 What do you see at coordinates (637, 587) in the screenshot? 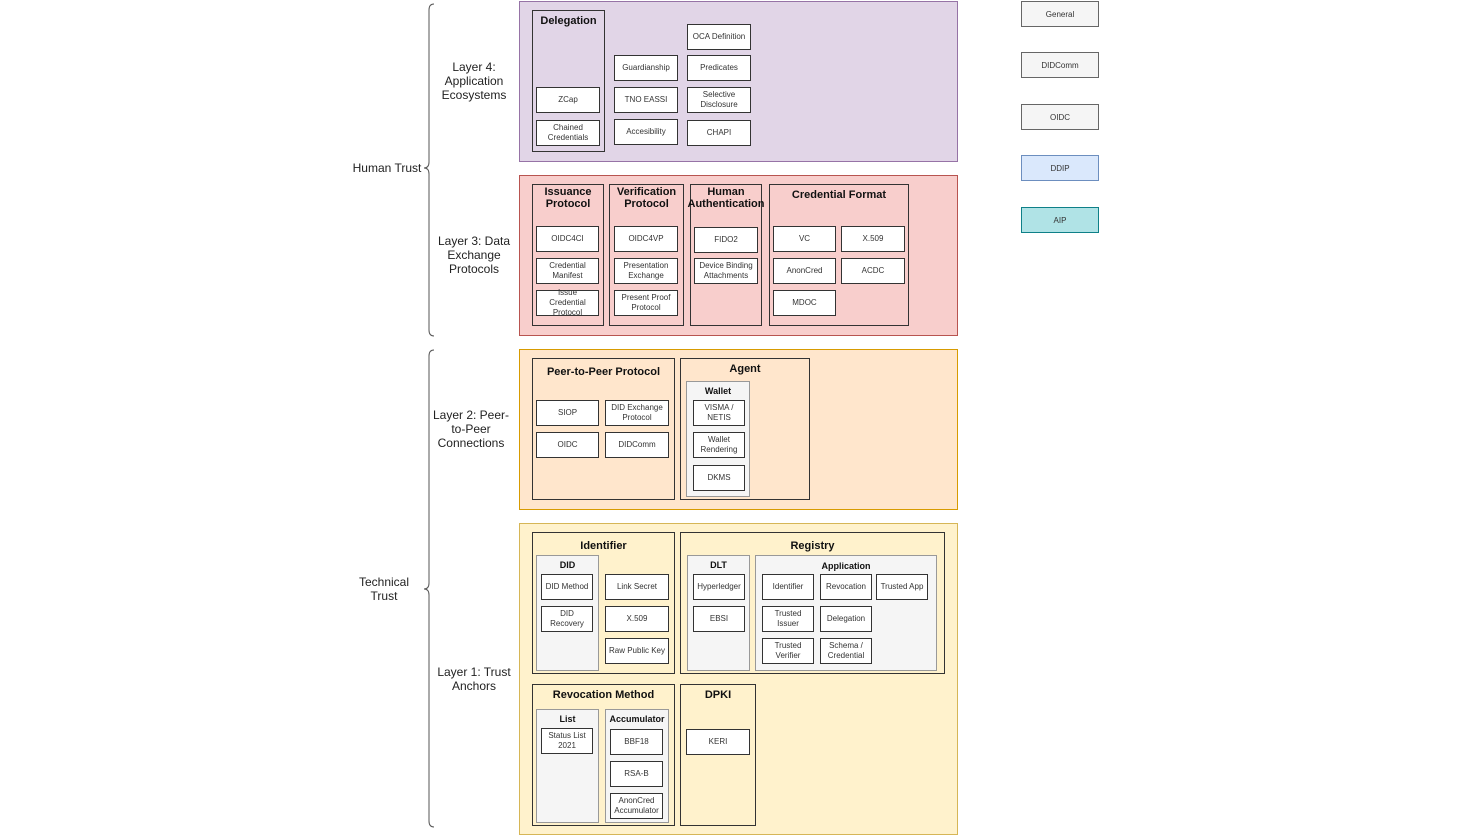
I see `link-secret-box: Link Secret` at bounding box center [637, 587].